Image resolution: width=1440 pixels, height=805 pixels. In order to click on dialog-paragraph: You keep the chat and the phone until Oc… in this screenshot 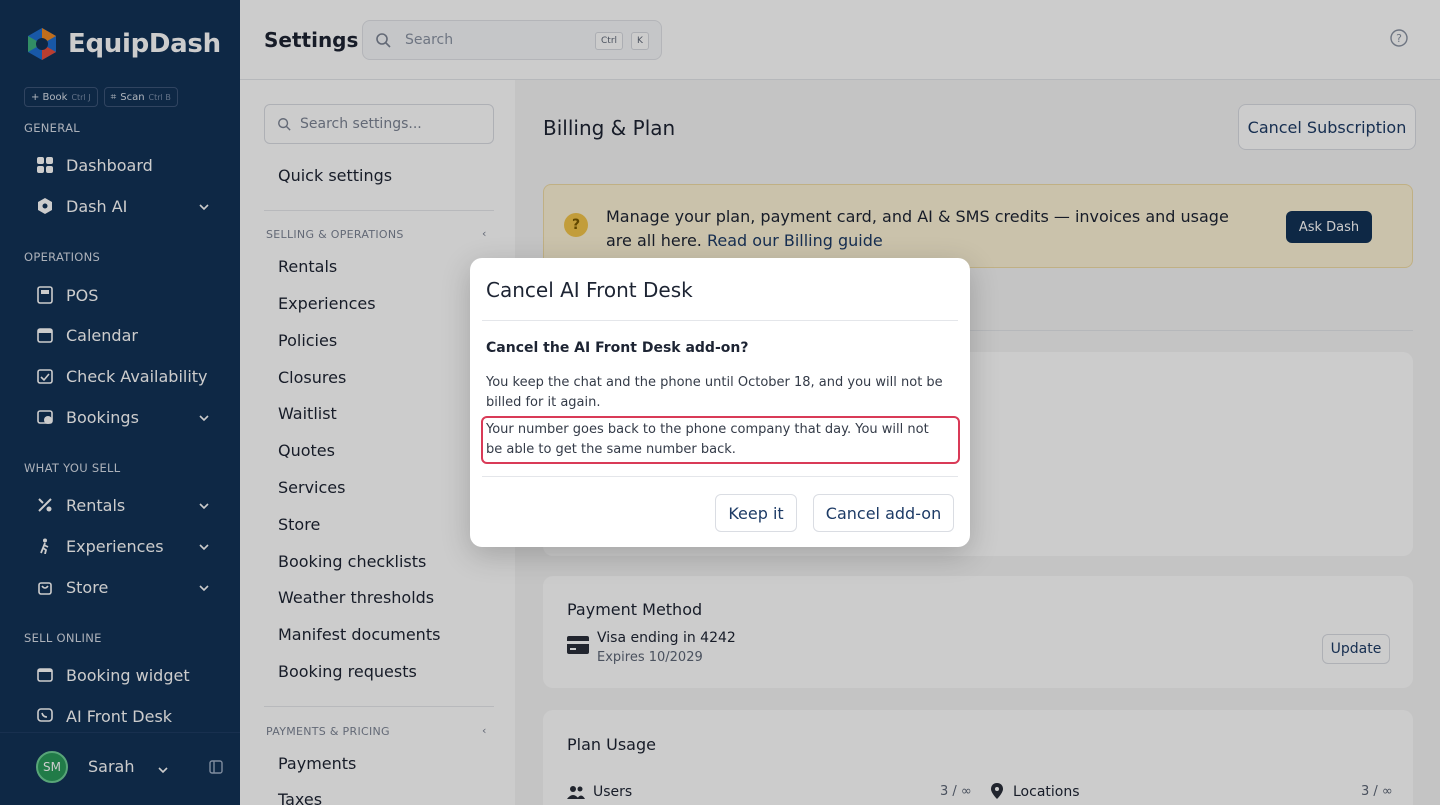, I will do `click(714, 392)`.